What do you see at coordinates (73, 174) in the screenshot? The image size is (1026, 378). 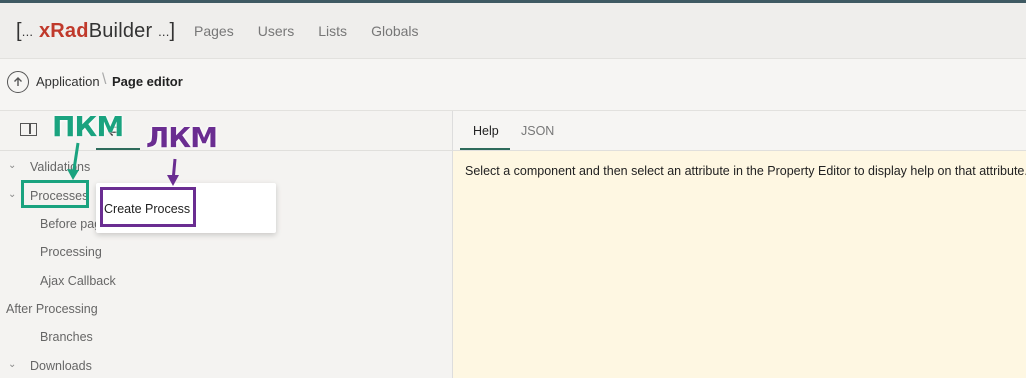 I see `green-arrowhead-icon` at bounding box center [73, 174].